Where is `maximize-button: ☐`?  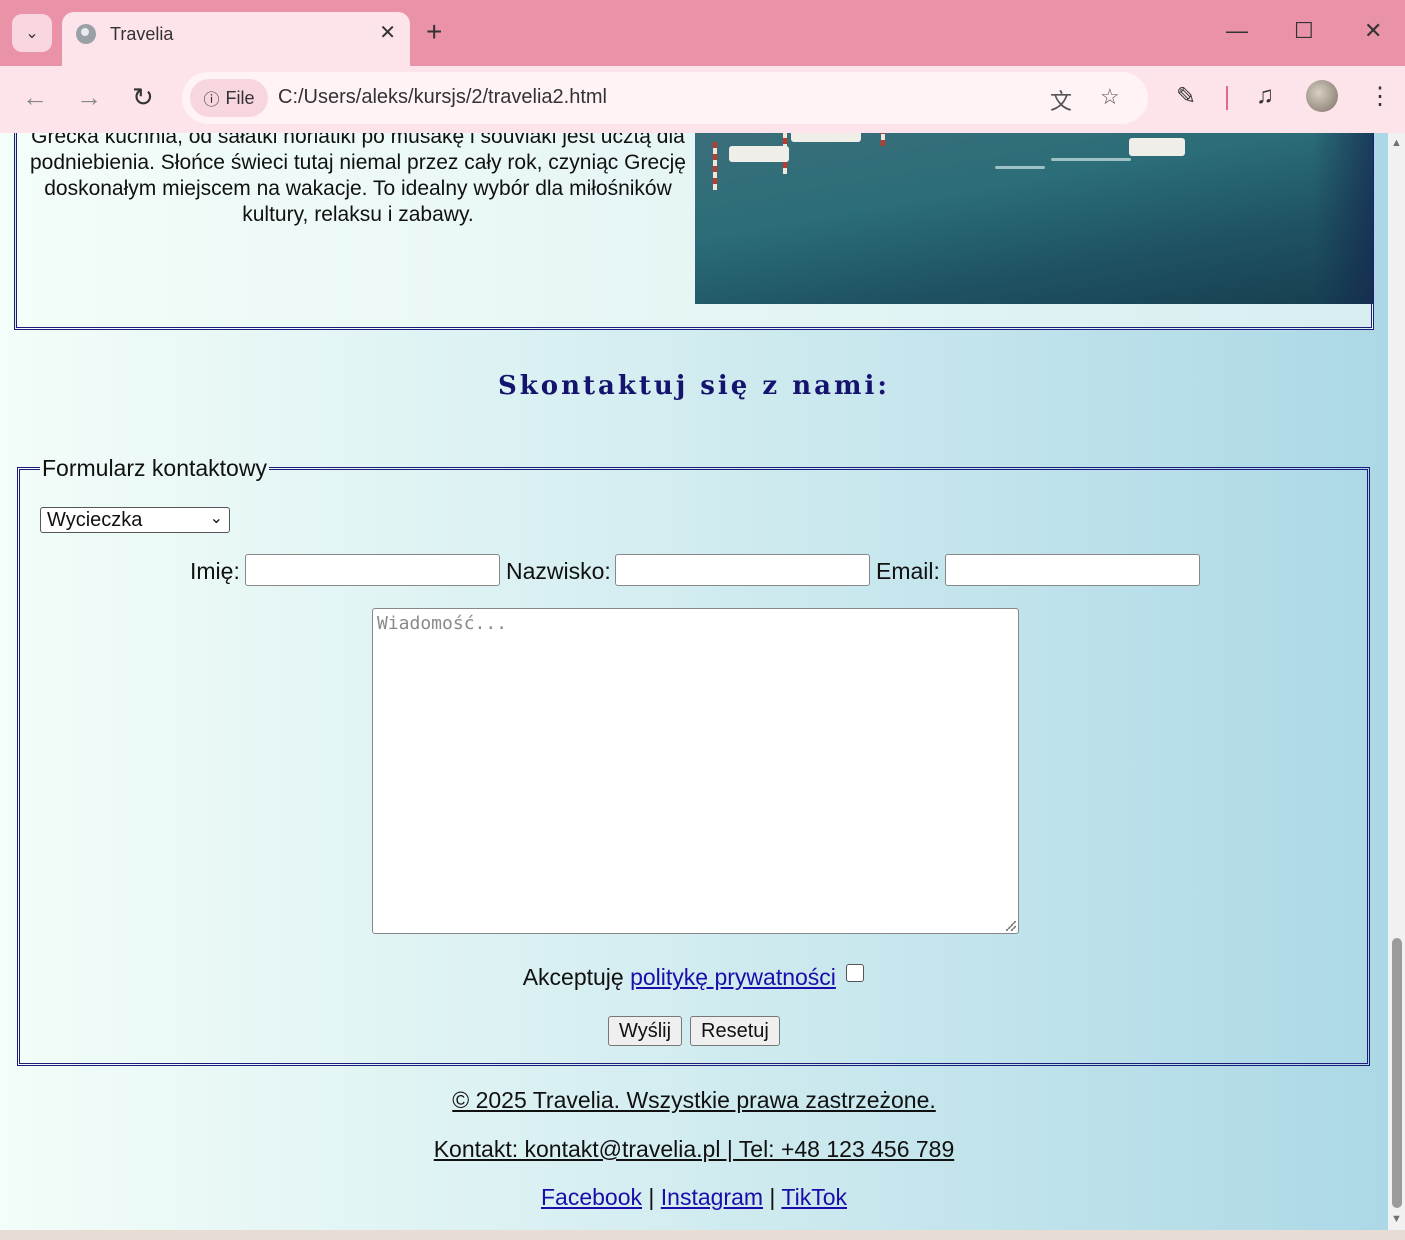
maximize-button: ☐ is located at coordinates (1304, 31).